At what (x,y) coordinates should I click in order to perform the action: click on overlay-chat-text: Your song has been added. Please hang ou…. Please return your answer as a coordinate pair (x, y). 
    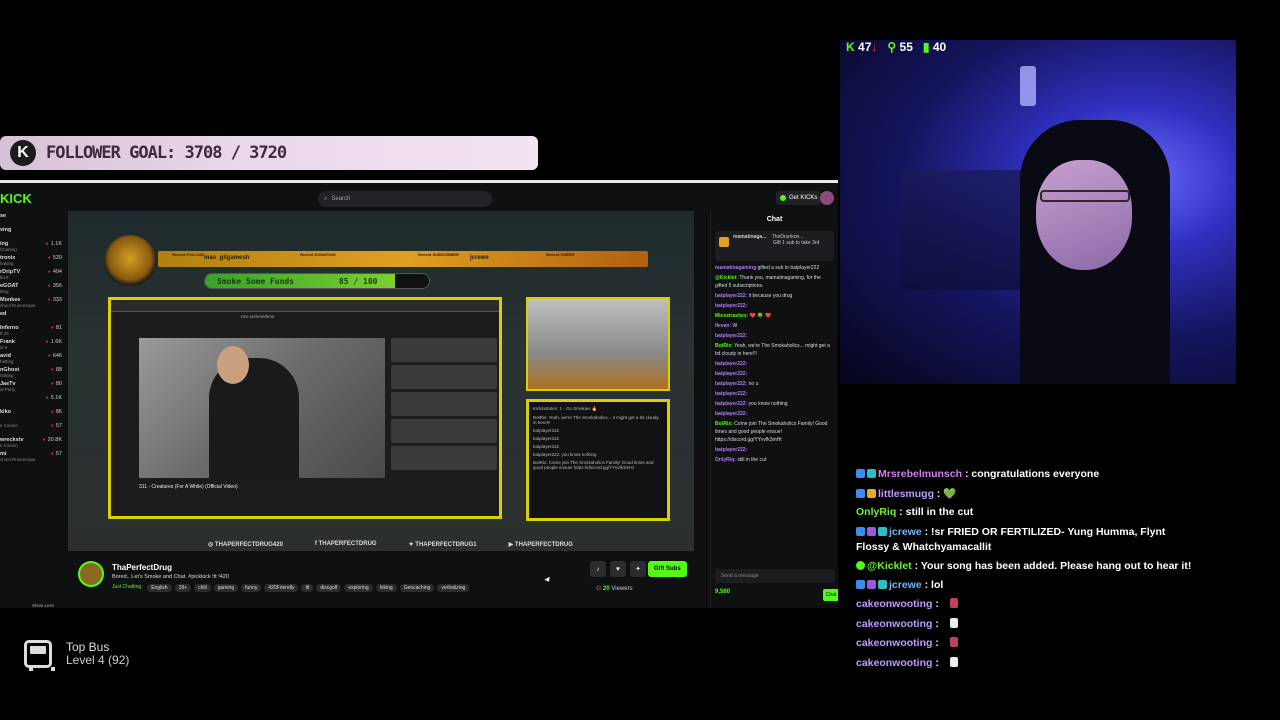
    Looking at the image, I should click on (1056, 566).